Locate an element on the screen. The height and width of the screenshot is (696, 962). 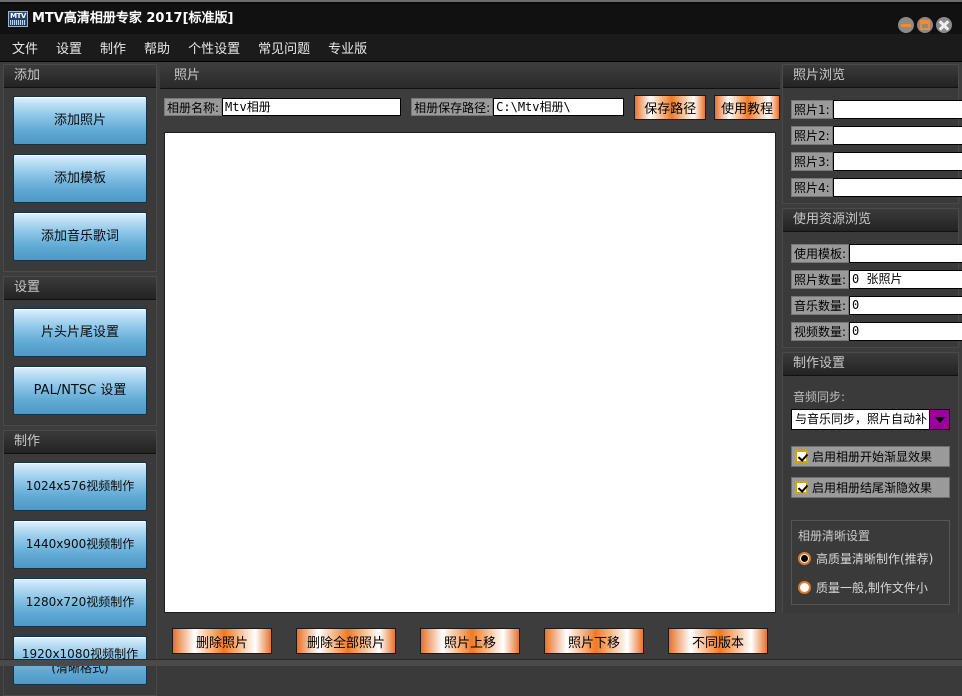
photo-count-row: 照片数量: is located at coordinates (876, 279).